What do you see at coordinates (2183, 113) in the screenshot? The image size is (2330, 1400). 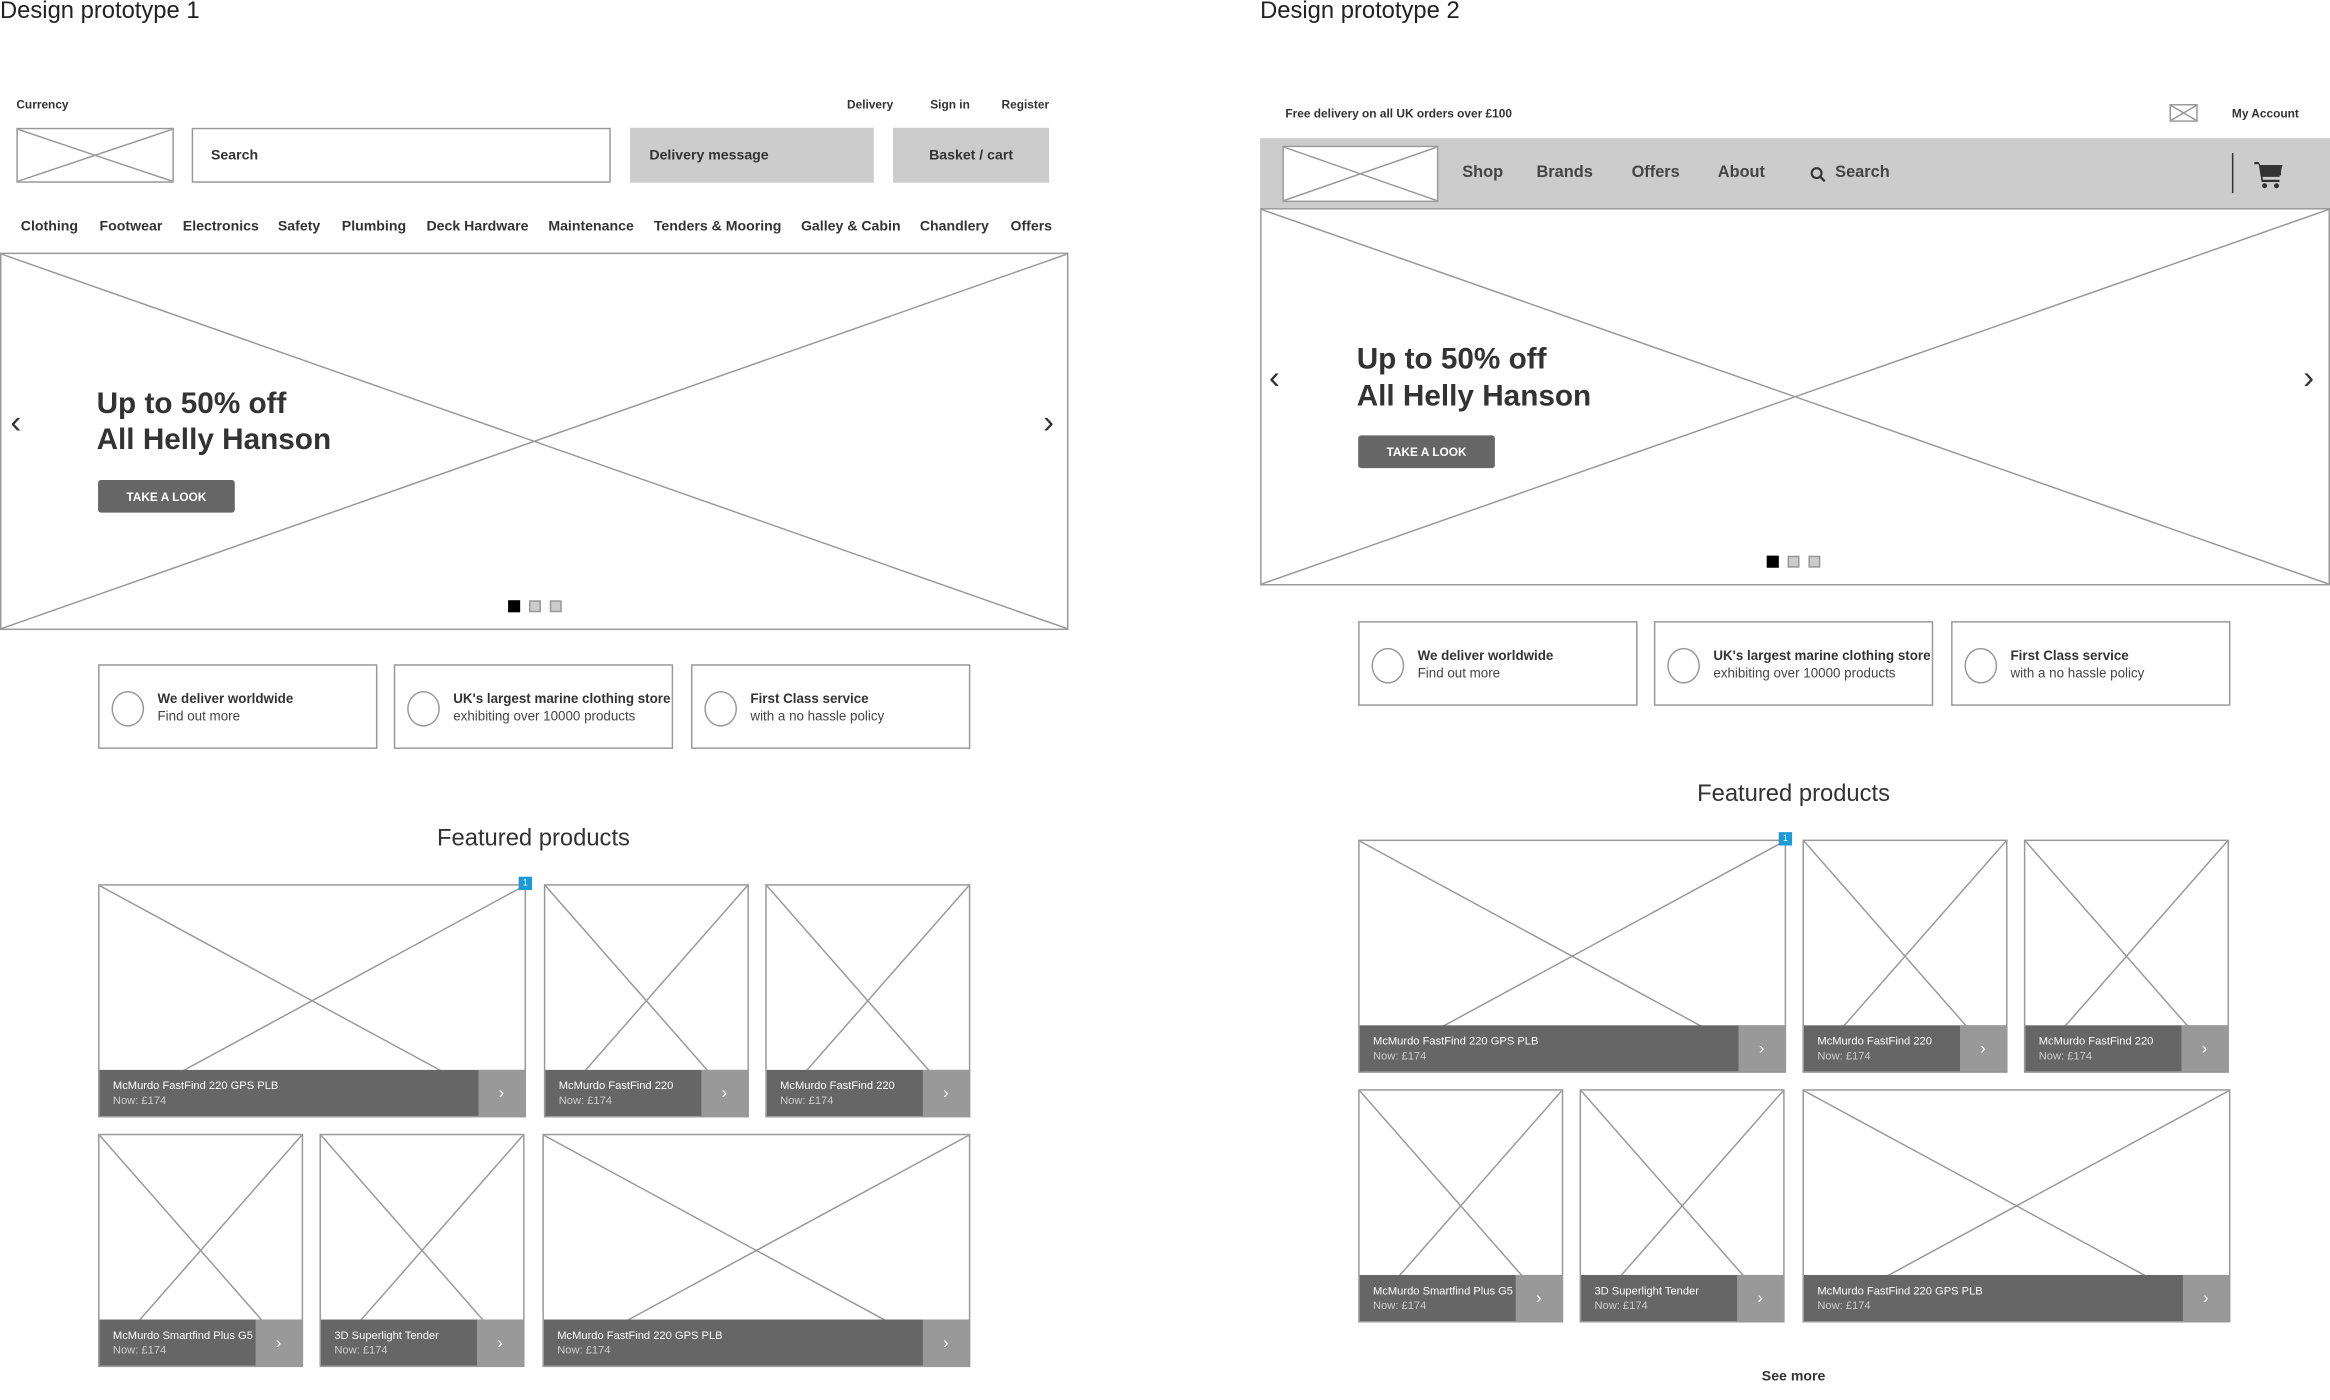 I see `mail-icon` at bounding box center [2183, 113].